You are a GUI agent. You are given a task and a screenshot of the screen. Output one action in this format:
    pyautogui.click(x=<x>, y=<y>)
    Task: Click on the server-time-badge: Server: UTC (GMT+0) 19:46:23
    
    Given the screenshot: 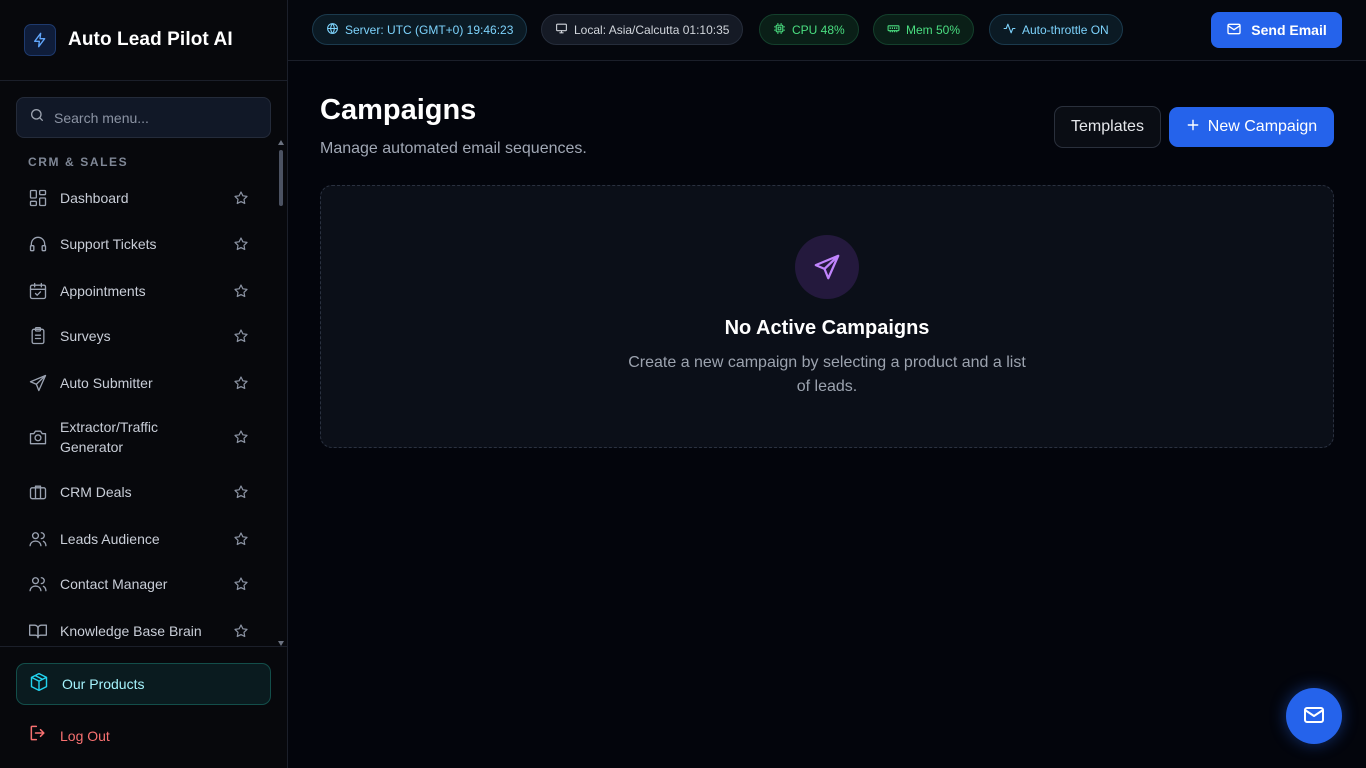 What is the action you would take?
    pyautogui.click(x=420, y=29)
    